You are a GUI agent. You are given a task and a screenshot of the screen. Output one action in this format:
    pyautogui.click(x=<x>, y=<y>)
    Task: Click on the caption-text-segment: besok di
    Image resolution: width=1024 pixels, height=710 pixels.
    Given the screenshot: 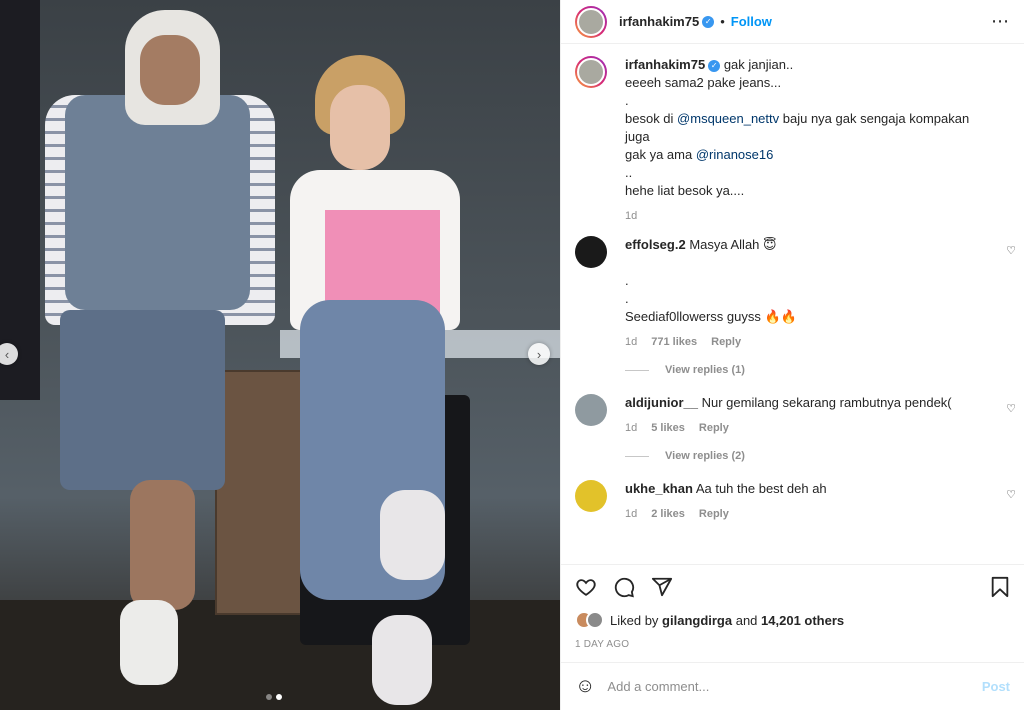 What is the action you would take?
    pyautogui.click(x=651, y=118)
    